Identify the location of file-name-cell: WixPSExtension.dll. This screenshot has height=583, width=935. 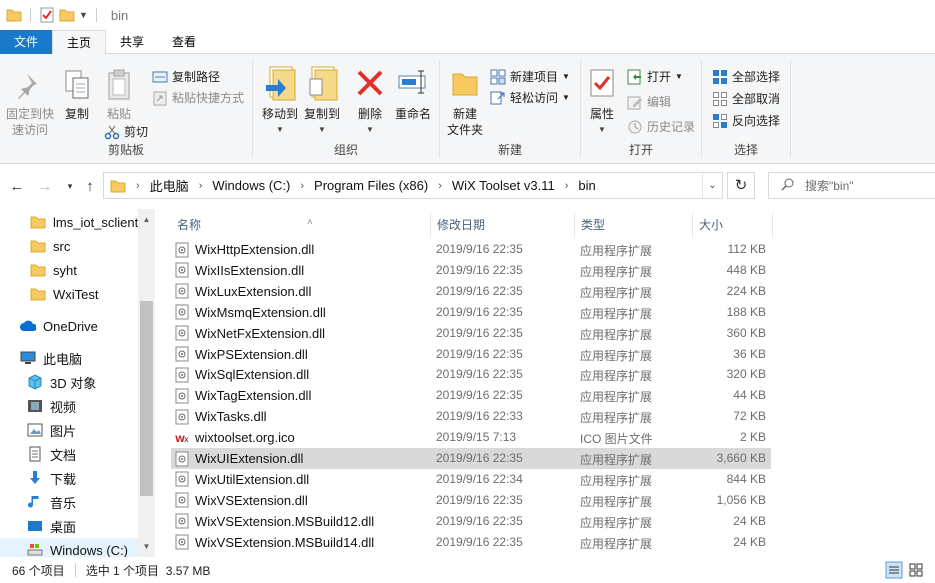
(241, 354).